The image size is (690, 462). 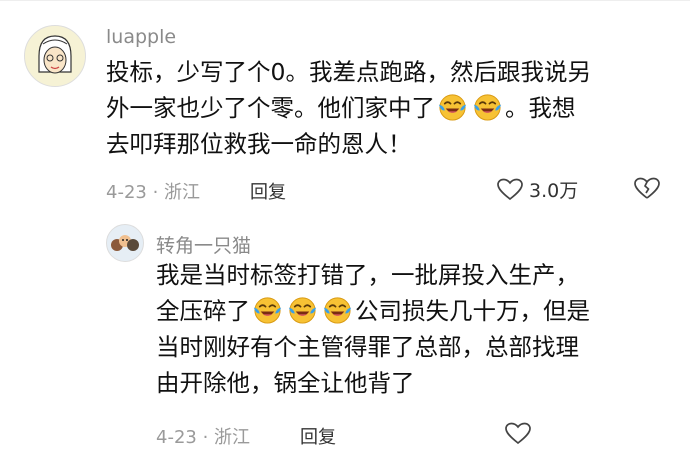 What do you see at coordinates (285, 383) in the screenshot?
I see `reply-text-line: 由开除他，锅全让他背了` at bounding box center [285, 383].